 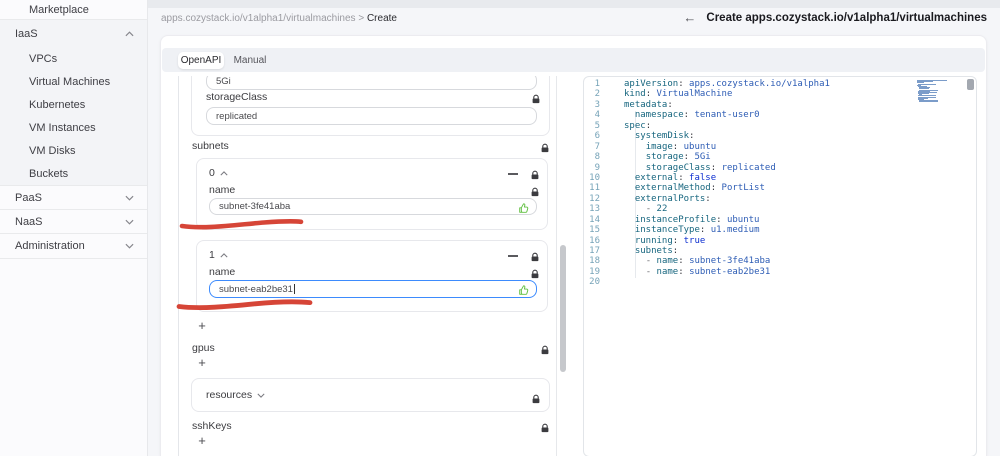 What do you see at coordinates (73, 81) in the screenshot?
I see `sidebar-item-virtual-machines: Virtual Machines` at bounding box center [73, 81].